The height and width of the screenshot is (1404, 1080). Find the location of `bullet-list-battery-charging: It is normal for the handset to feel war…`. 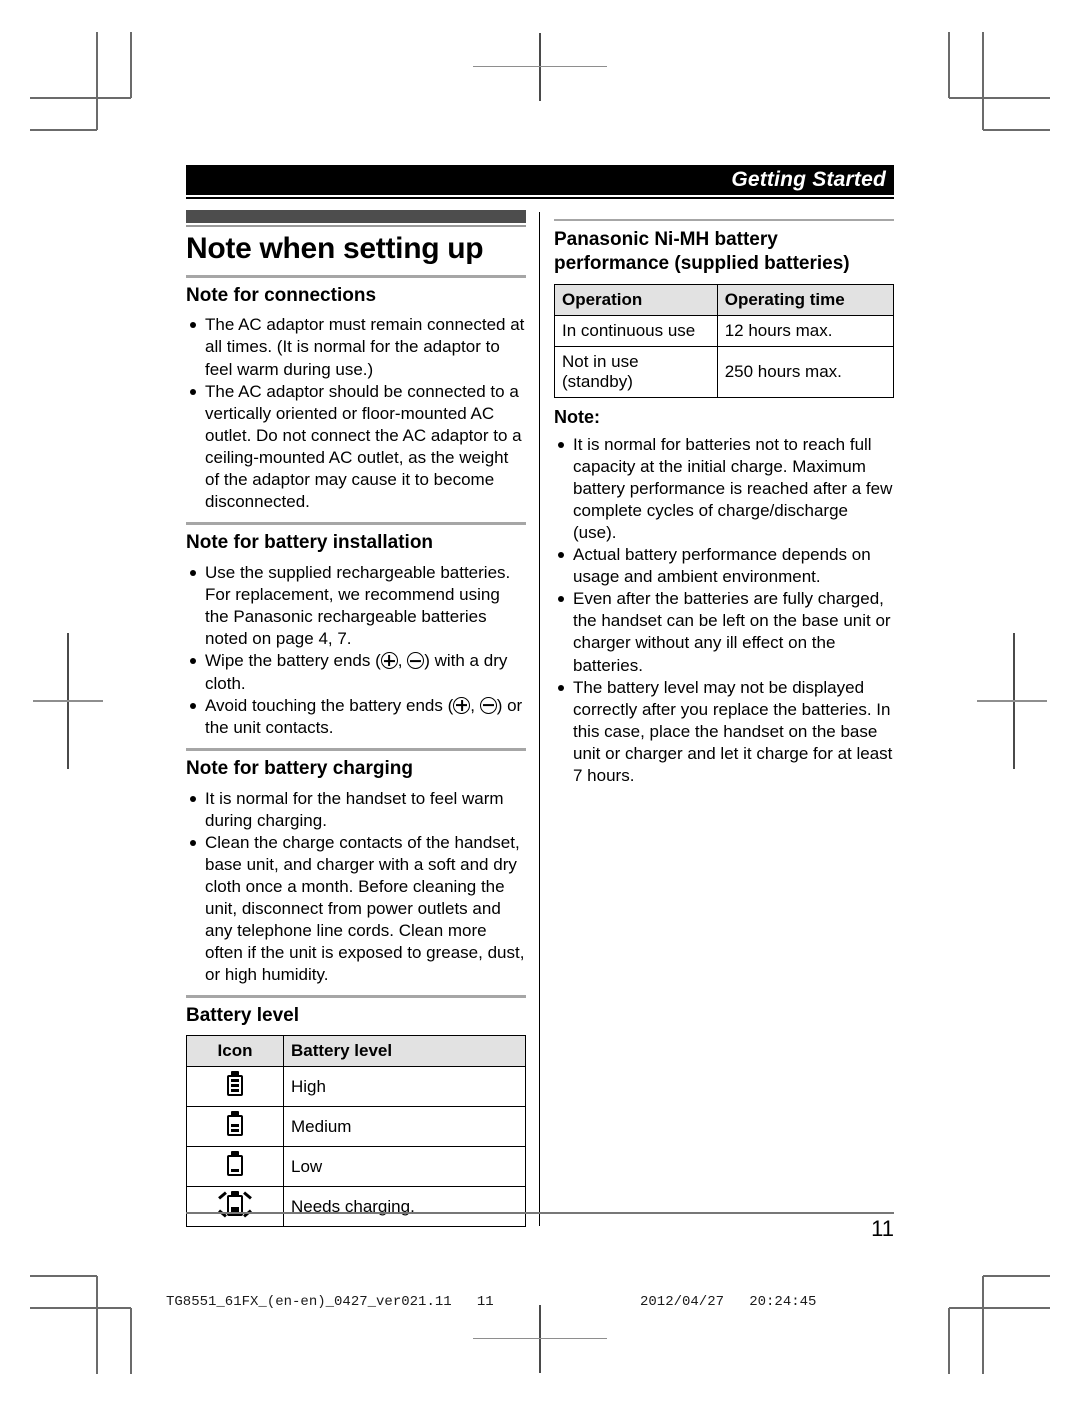

bullet-list-battery-charging: It is normal for the handset to feel war… is located at coordinates (356, 887).